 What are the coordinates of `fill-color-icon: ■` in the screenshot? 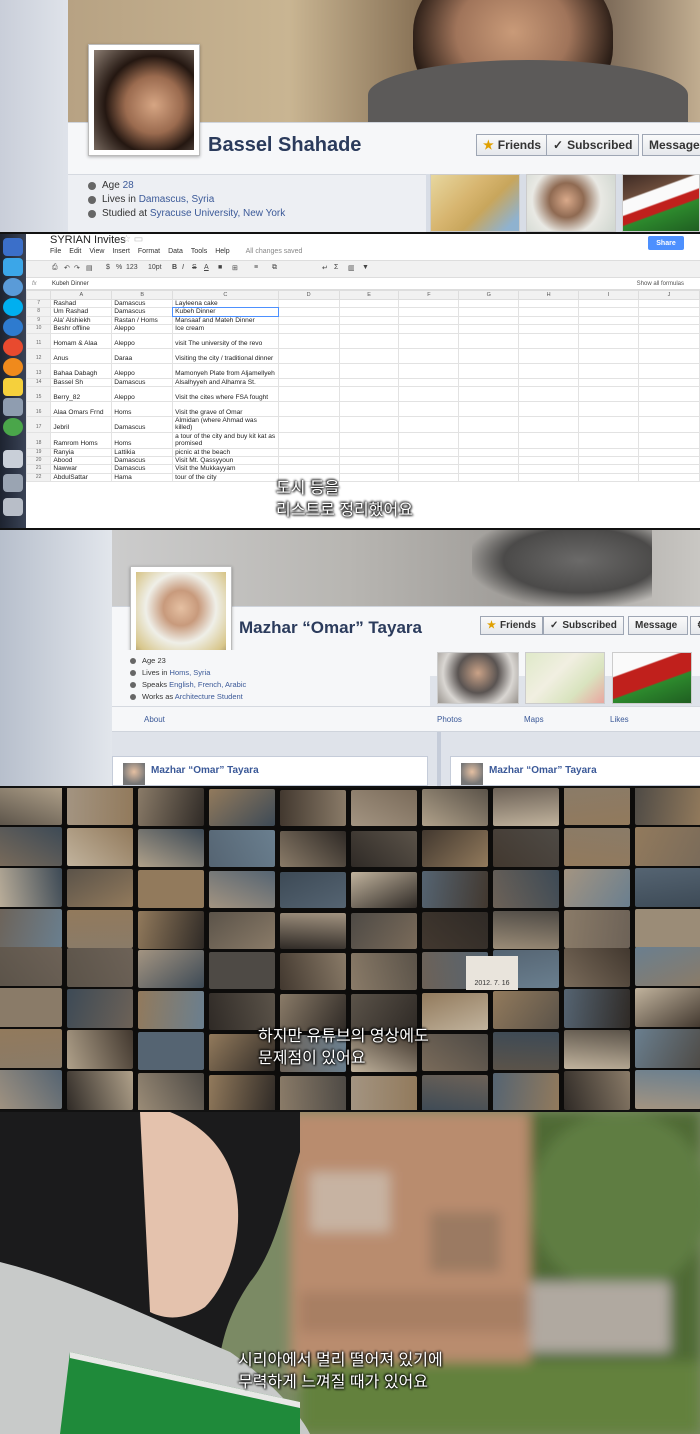 It's located at (220, 267).